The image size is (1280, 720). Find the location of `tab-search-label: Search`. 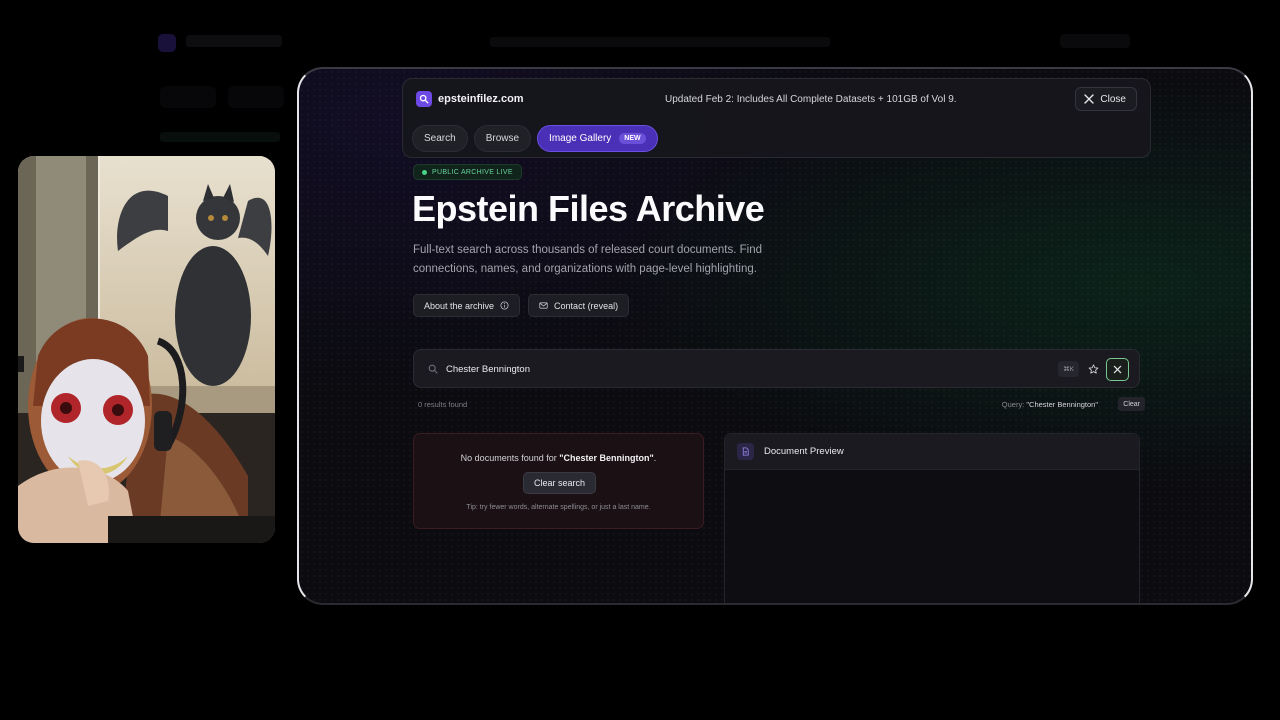

tab-search-label: Search is located at coordinates (440, 138).